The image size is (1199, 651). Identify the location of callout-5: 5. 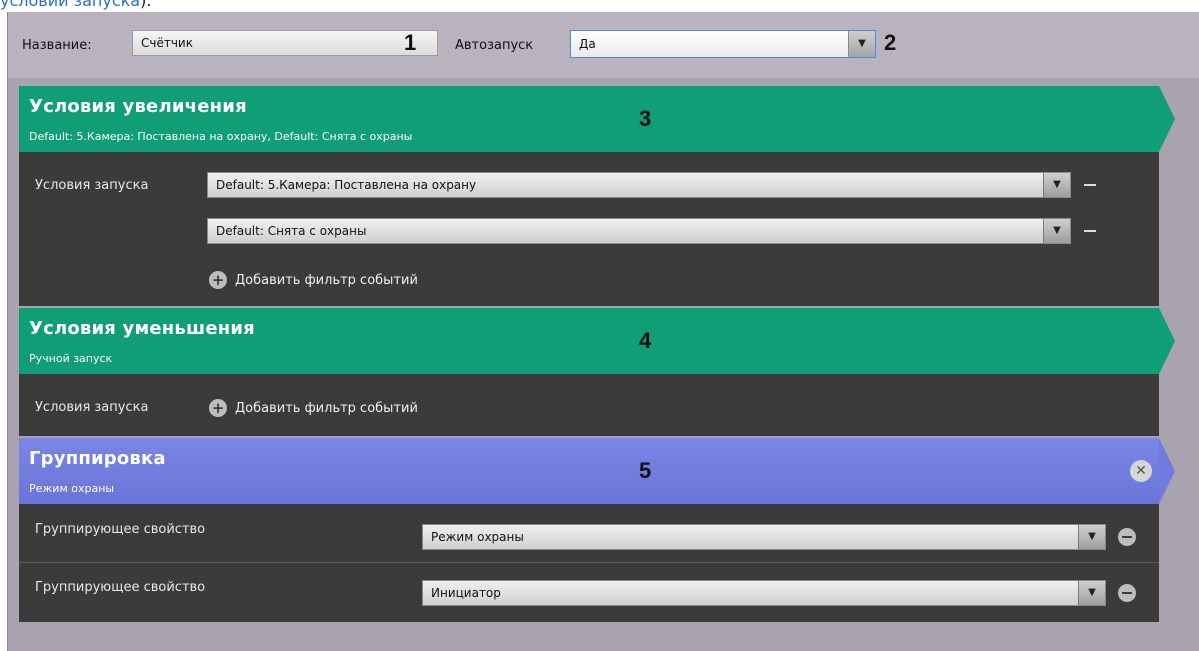
(645, 470).